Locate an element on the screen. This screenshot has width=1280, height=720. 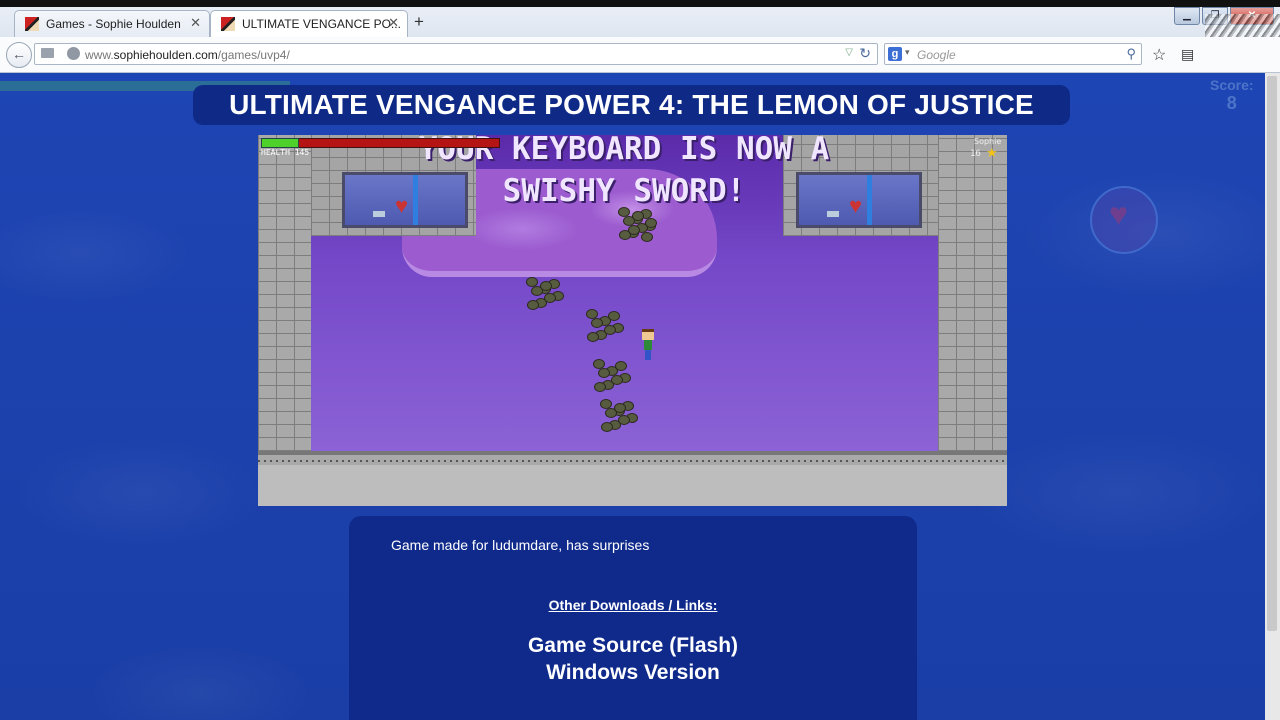
background-heart-bubble-icon is located at coordinates (1124, 220).